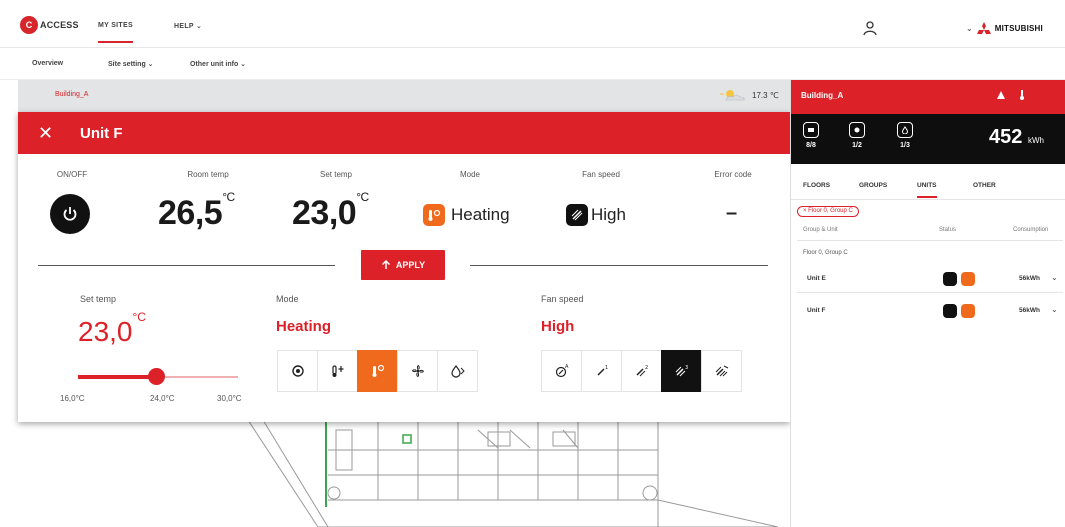 The height and width of the screenshot is (527, 1065). Describe the element at coordinates (131, 64) in the screenshot. I see `subnav-site-setting: Site setting ⌄` at that location.